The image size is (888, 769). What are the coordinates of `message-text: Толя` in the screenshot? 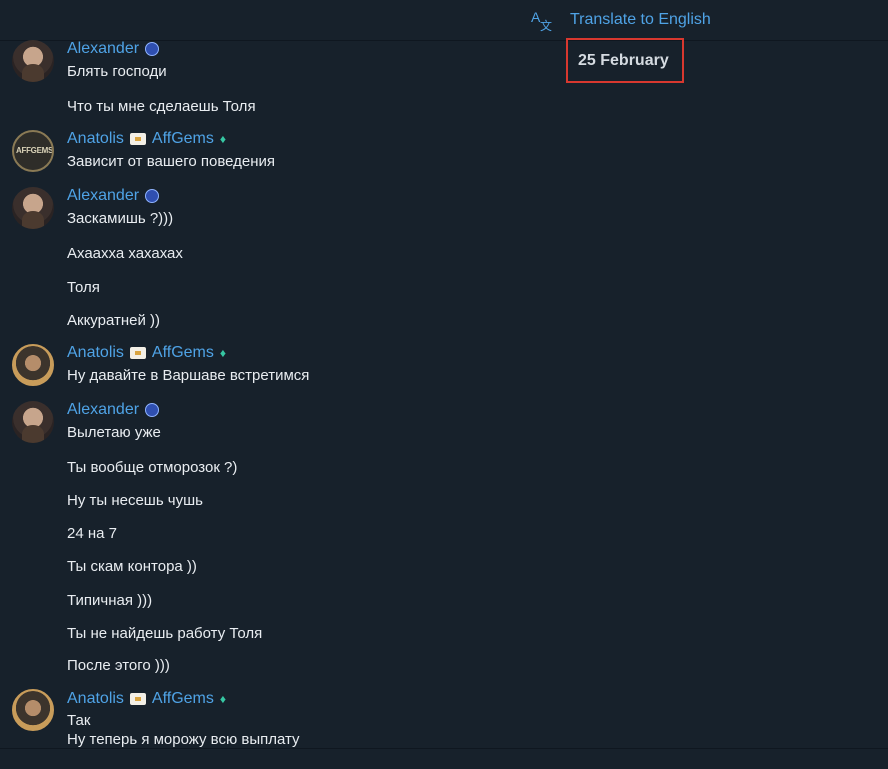 It's located at (83, 287).